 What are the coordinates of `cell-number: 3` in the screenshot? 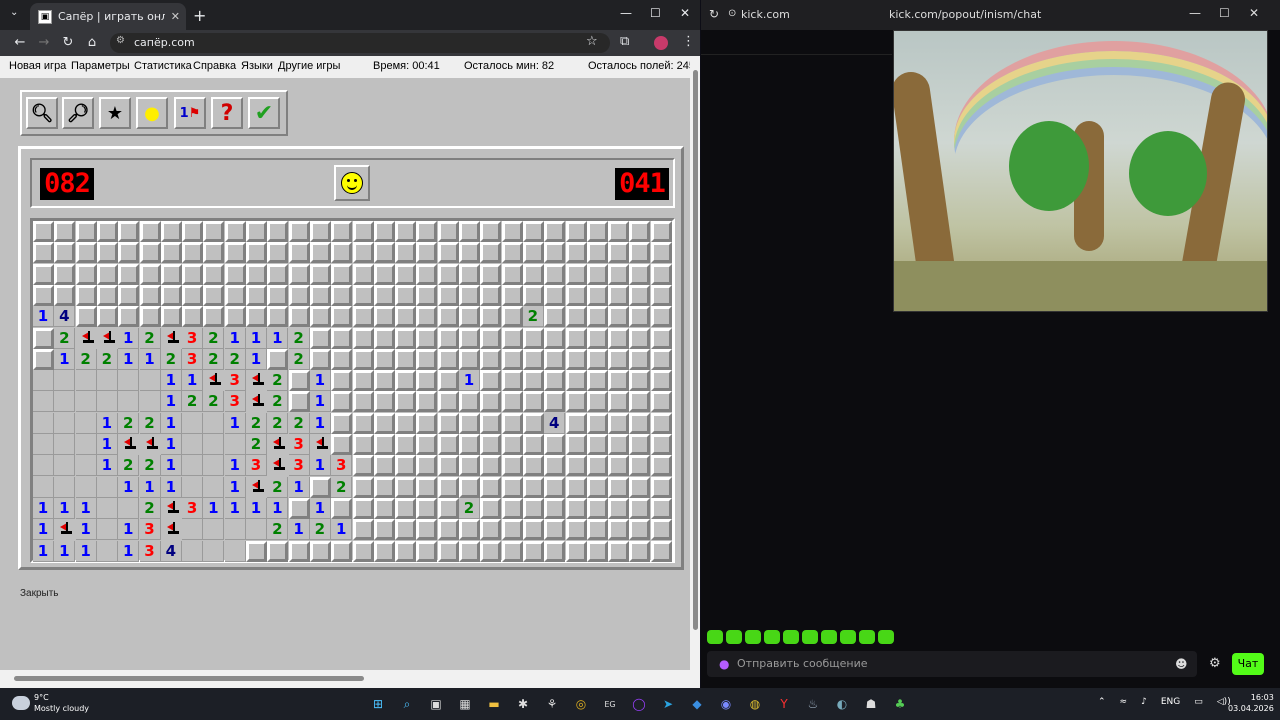 It's located at (342, 466).